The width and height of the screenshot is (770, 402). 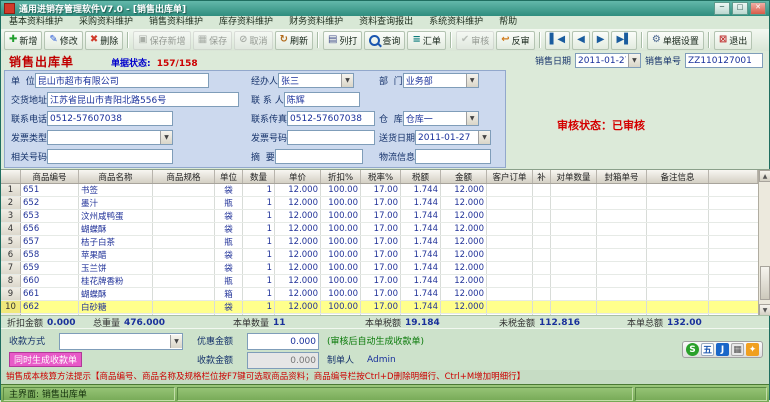 I want to click on table-row-2: 2 652 墨汁瓶 1 12.000 100.00 17.00 1.744 12.000, so click(x=379, y=203).